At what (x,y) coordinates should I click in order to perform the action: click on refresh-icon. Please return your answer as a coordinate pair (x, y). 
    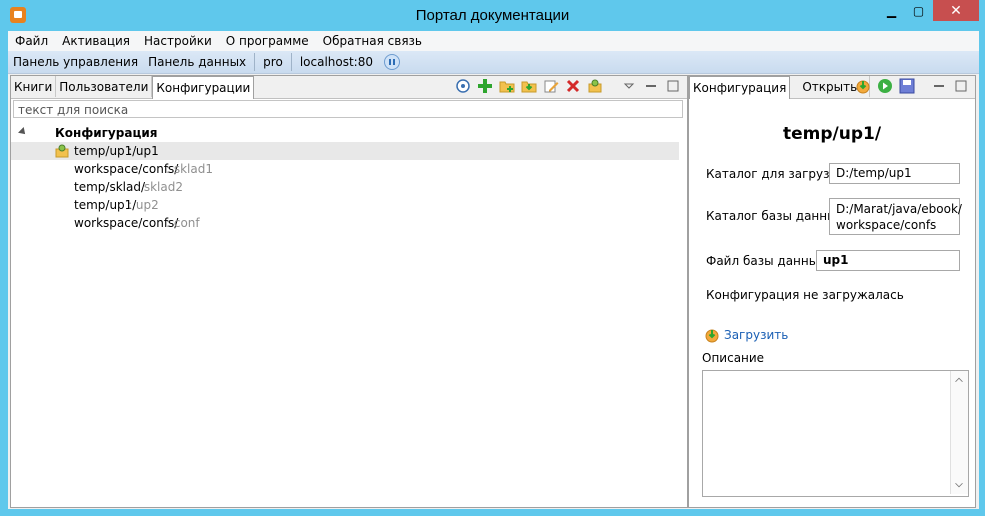
    Looking at the image, I should click on (463, 86).